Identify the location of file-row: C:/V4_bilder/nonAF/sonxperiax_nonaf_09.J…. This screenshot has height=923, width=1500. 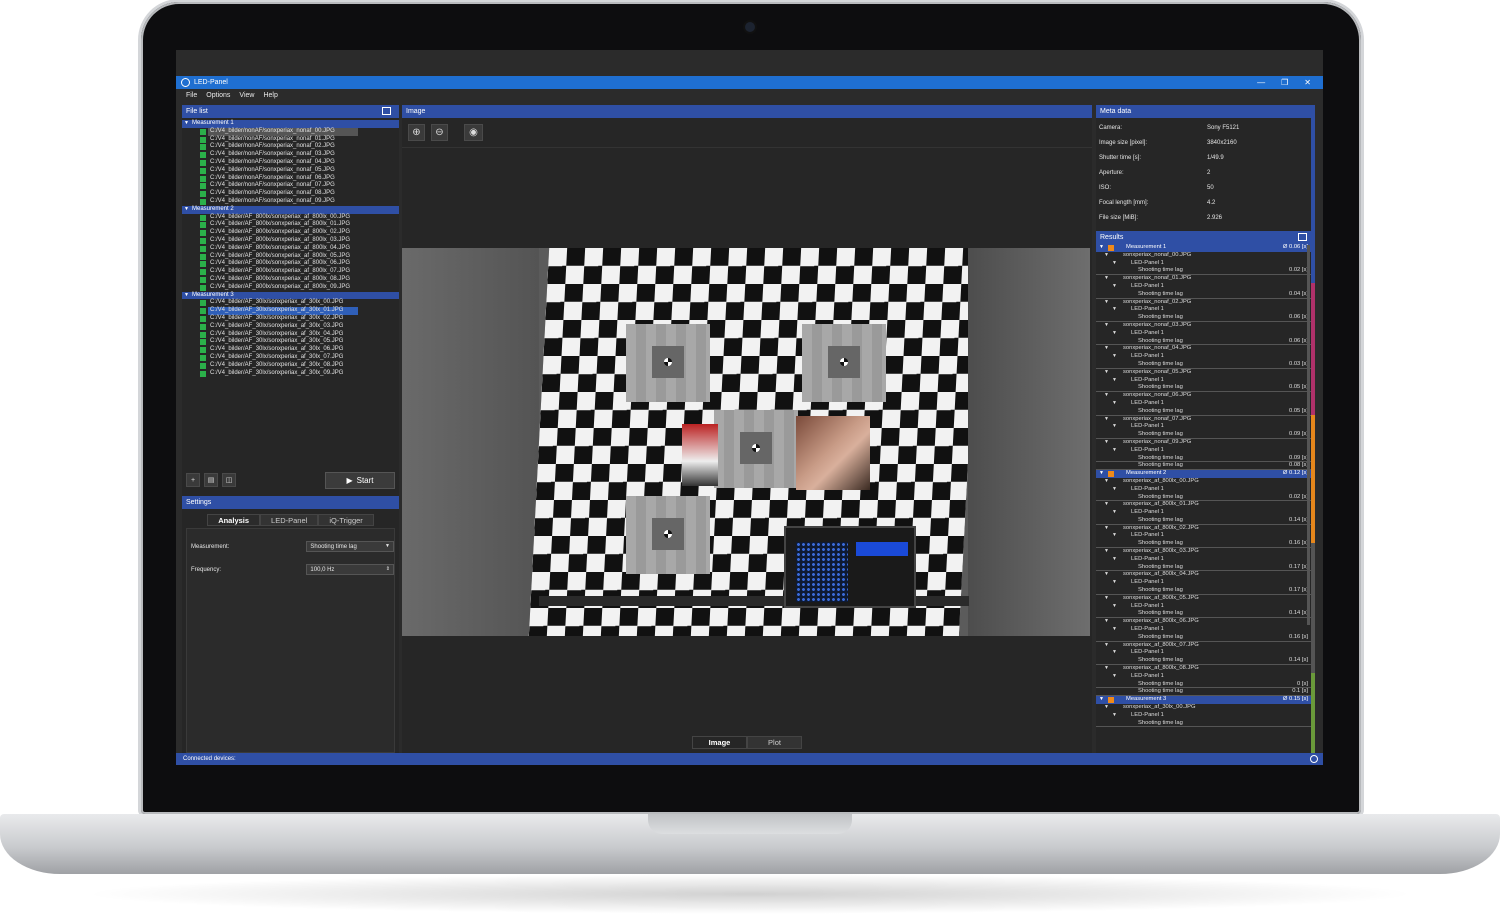
(290, 202).